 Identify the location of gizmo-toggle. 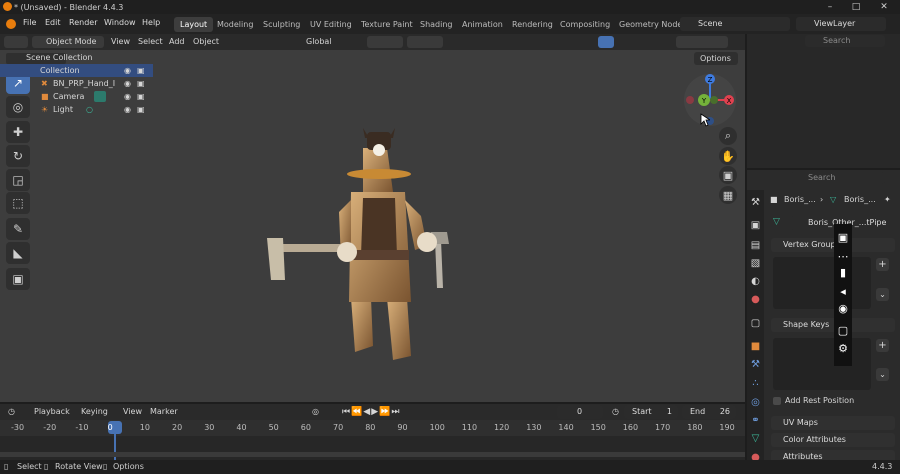
(606, 42).